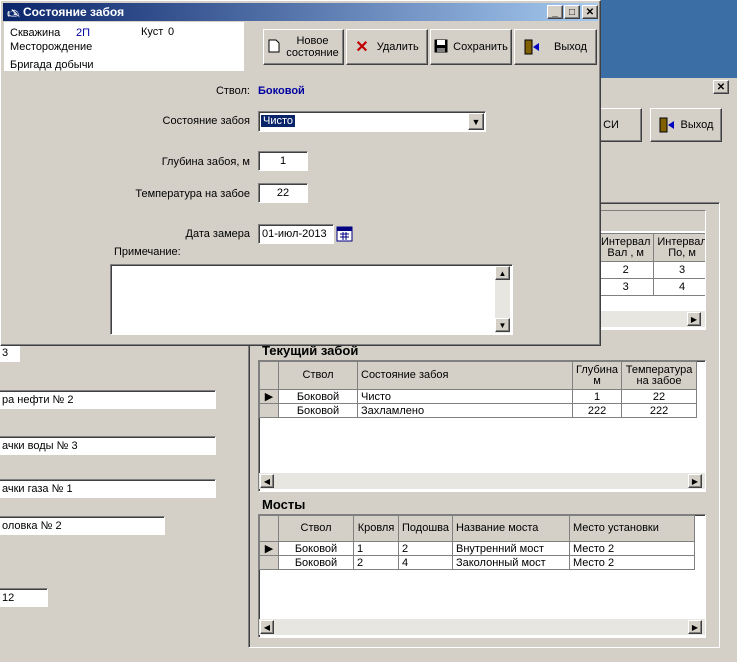 This screenshot has width=737, height=662. What do you see at coordinates (510, 528) in the screenshot?
I see `col-bridge-name: Название моста` at bounding box center [510, 528].